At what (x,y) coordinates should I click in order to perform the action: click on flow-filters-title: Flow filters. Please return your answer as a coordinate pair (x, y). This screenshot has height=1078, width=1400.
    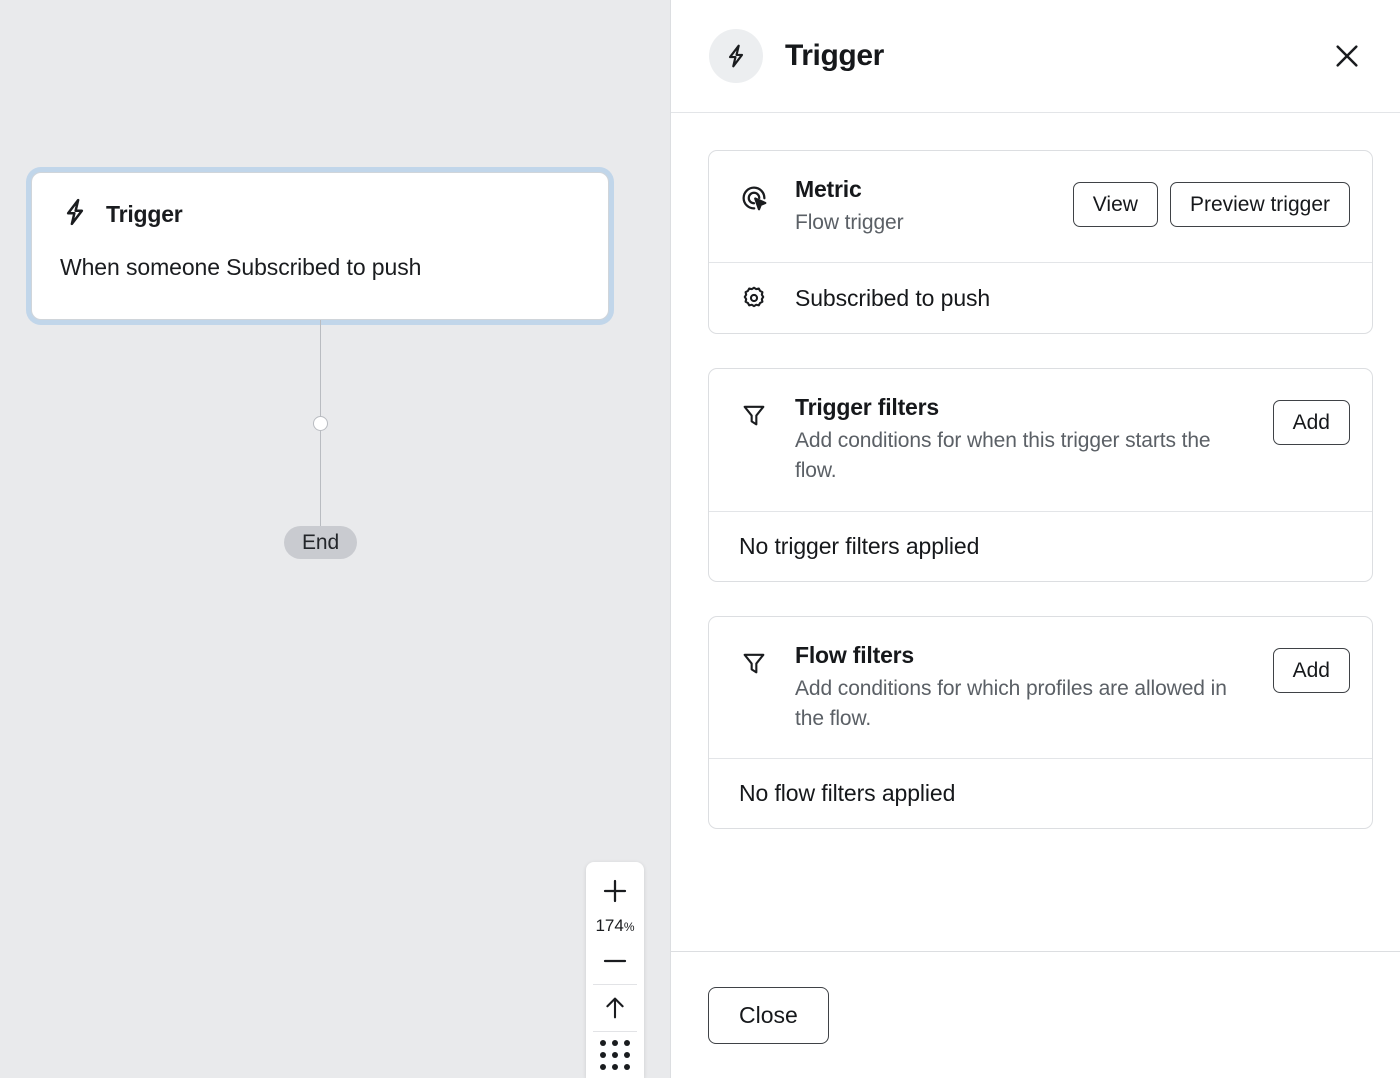
    Looking at the image, I should click on (855, 654).